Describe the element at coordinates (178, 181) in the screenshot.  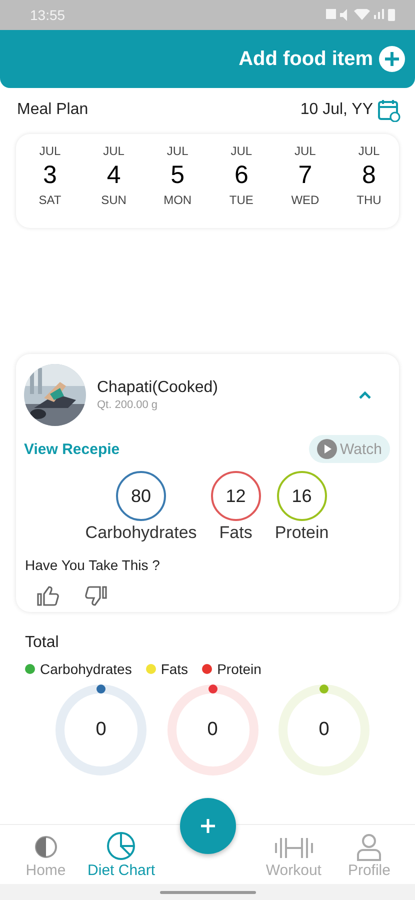
I see `date-item: JUL 5 MON` at that location.